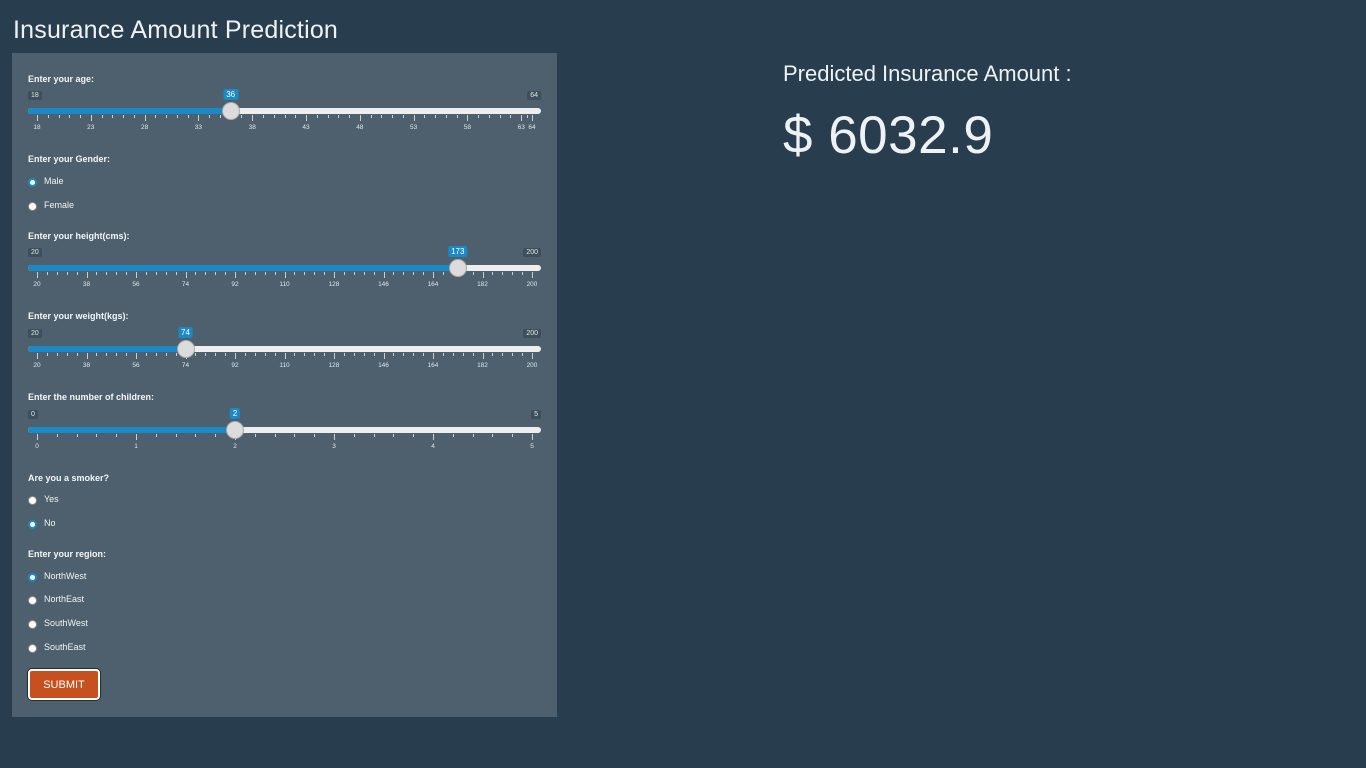  Describe the element at coordinates (64, 684) in the screenshot. I see `submit-button: SUBMIT` at that location.